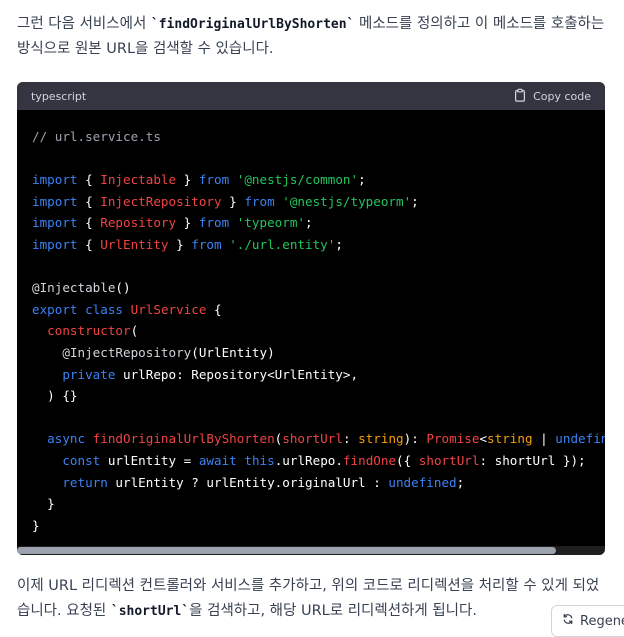  What do you see at coordinates (81, 460) in the screenshot?
I see `code-token: const` at bounding box center [81, 460].